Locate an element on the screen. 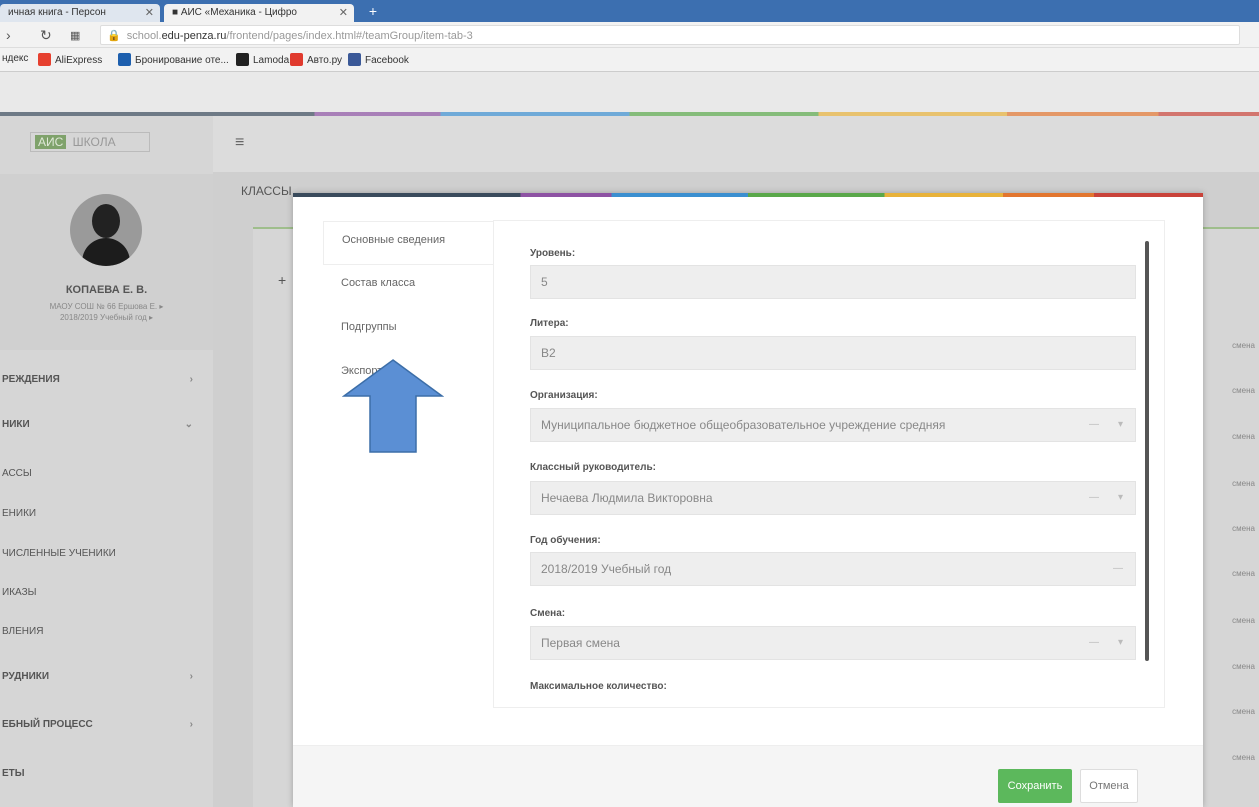 The image size is (1259, 807). save-button: Сохранить is located at coordinates (1035, 786).